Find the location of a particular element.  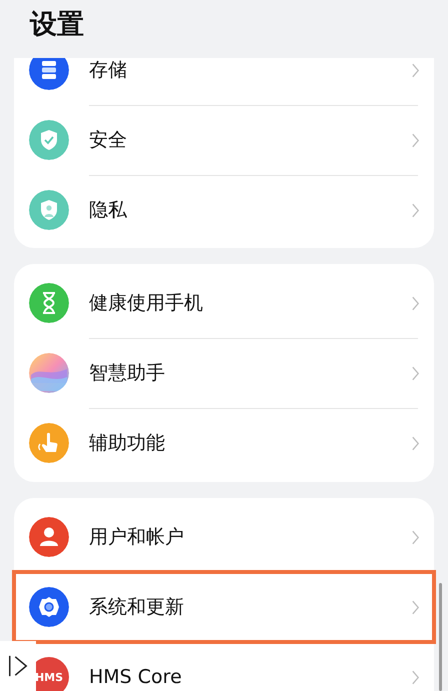

row-label: HMS Core is located at coordinates (136, 677).